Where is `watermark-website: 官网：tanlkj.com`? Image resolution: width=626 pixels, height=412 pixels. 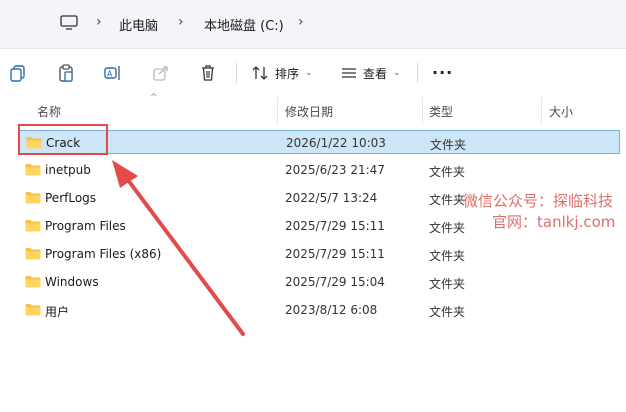
watermark-website: 官网：tanlkj.com is located at coordinates (554, 222).